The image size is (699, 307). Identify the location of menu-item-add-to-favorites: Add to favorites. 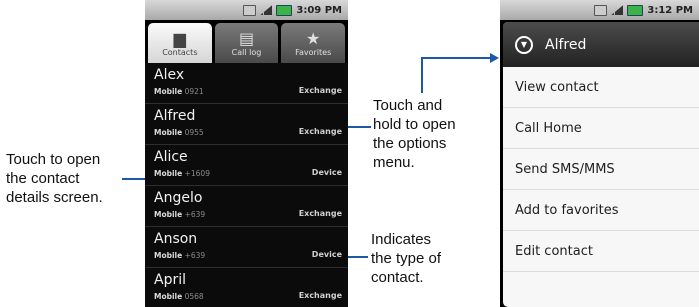
(601, 210).